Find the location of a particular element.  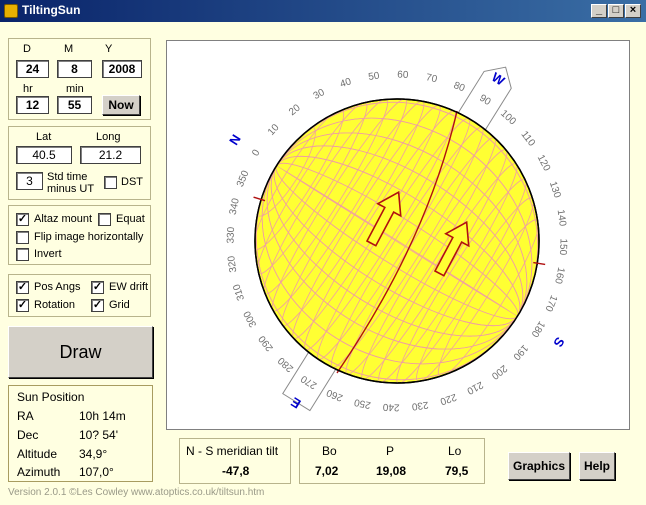

angle-label: 20 is located at coordinates (295, 110).